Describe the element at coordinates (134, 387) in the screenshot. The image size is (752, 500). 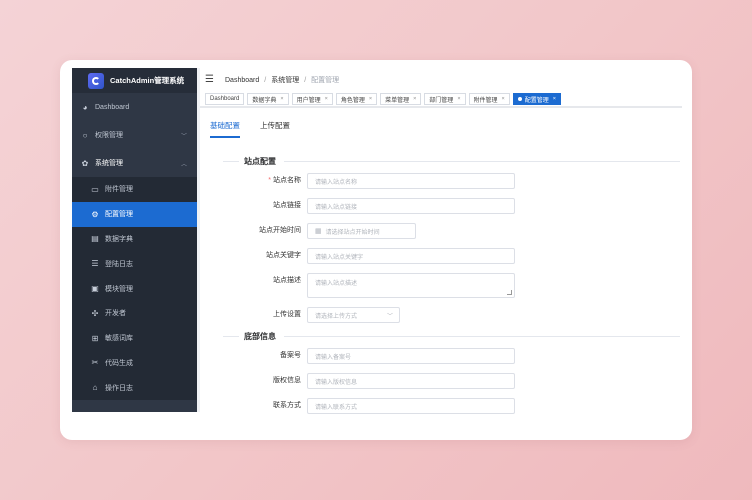
I see `sidebar-item-operation-log: ⌂ 操作日志` at that location.